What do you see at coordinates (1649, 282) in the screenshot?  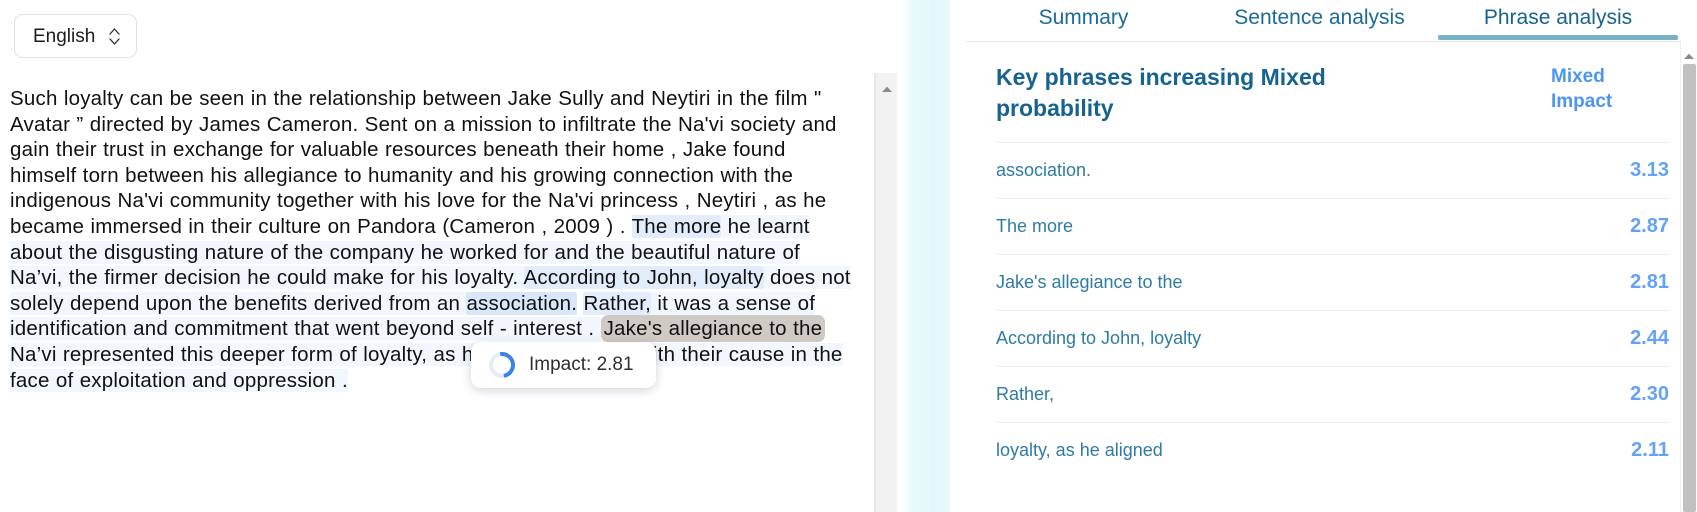 I see `phrase-impact-value: 2.81` at bounding box center [1649, 282].